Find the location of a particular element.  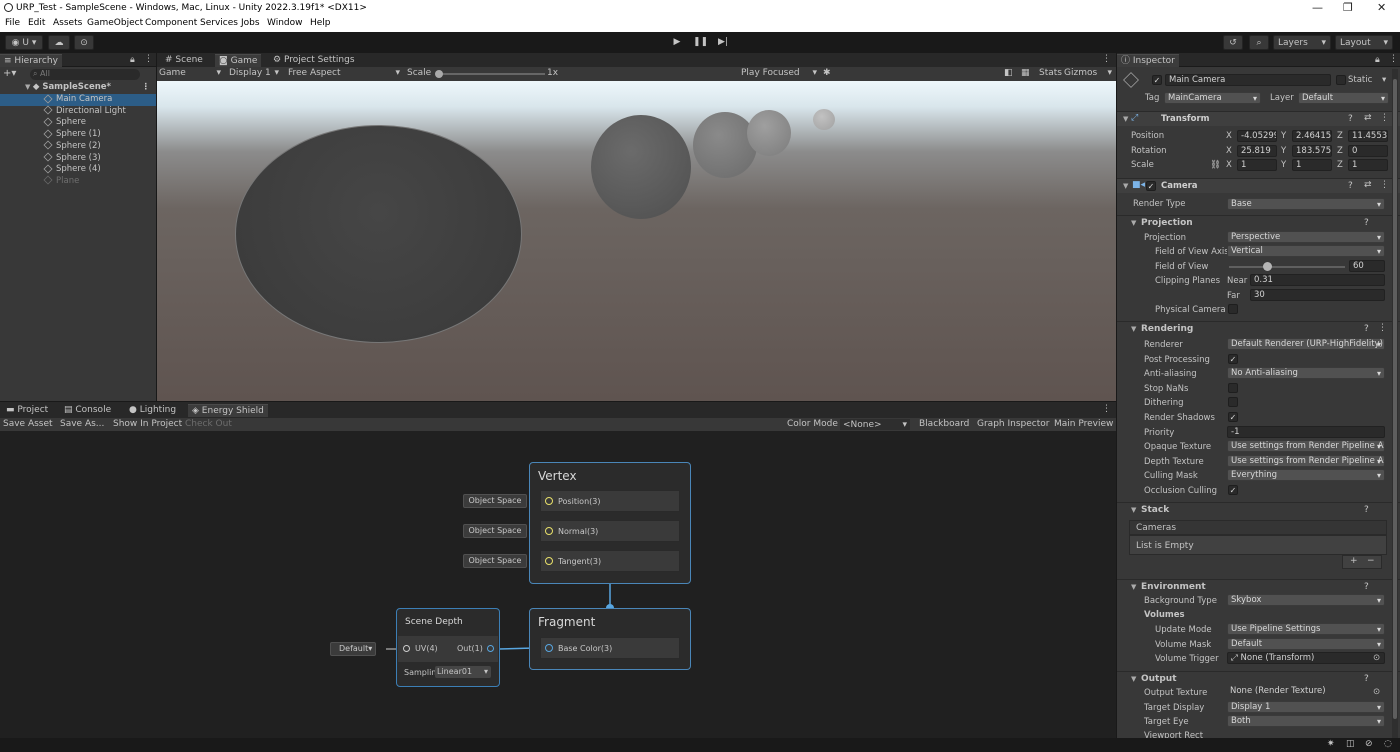

menu-services: Services is located at coordinates (219, 23).